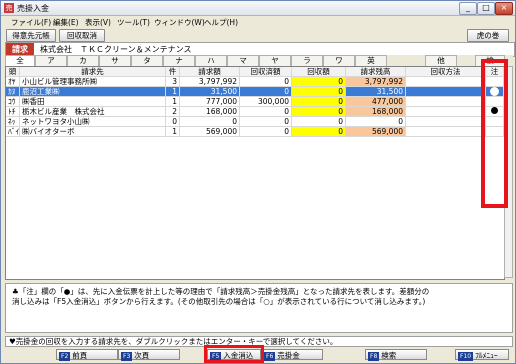 This screenshot has height=364, width=516. Describe the element at coordinates (466, 356) in the screenshot. I see `fkey-label: F10` at that location.